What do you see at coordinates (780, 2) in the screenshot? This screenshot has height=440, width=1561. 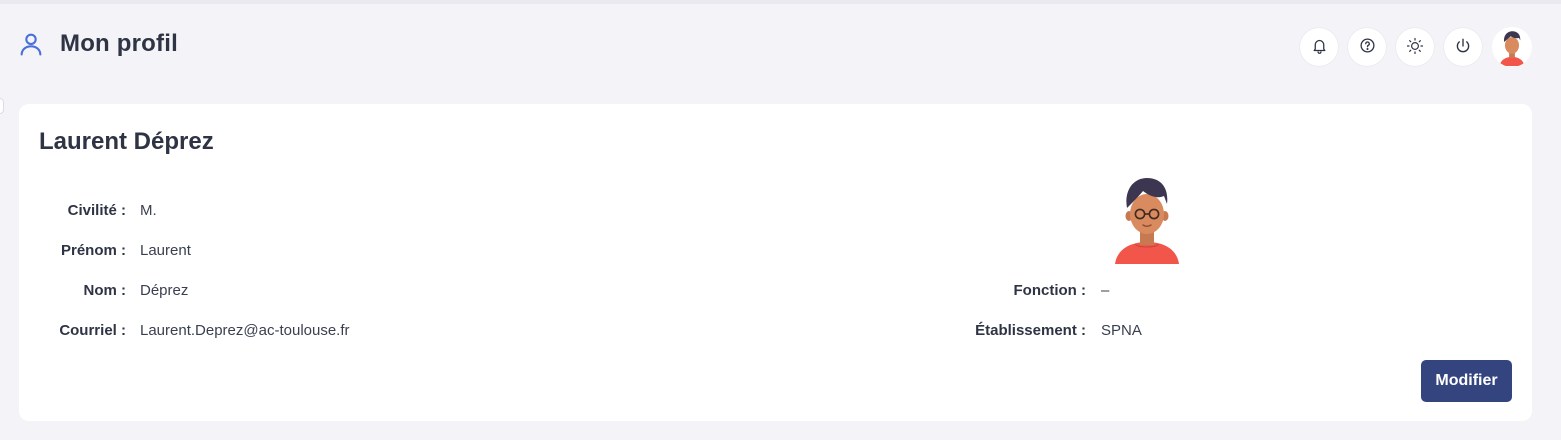 I see `top-border` at bounding box center [780, 2].